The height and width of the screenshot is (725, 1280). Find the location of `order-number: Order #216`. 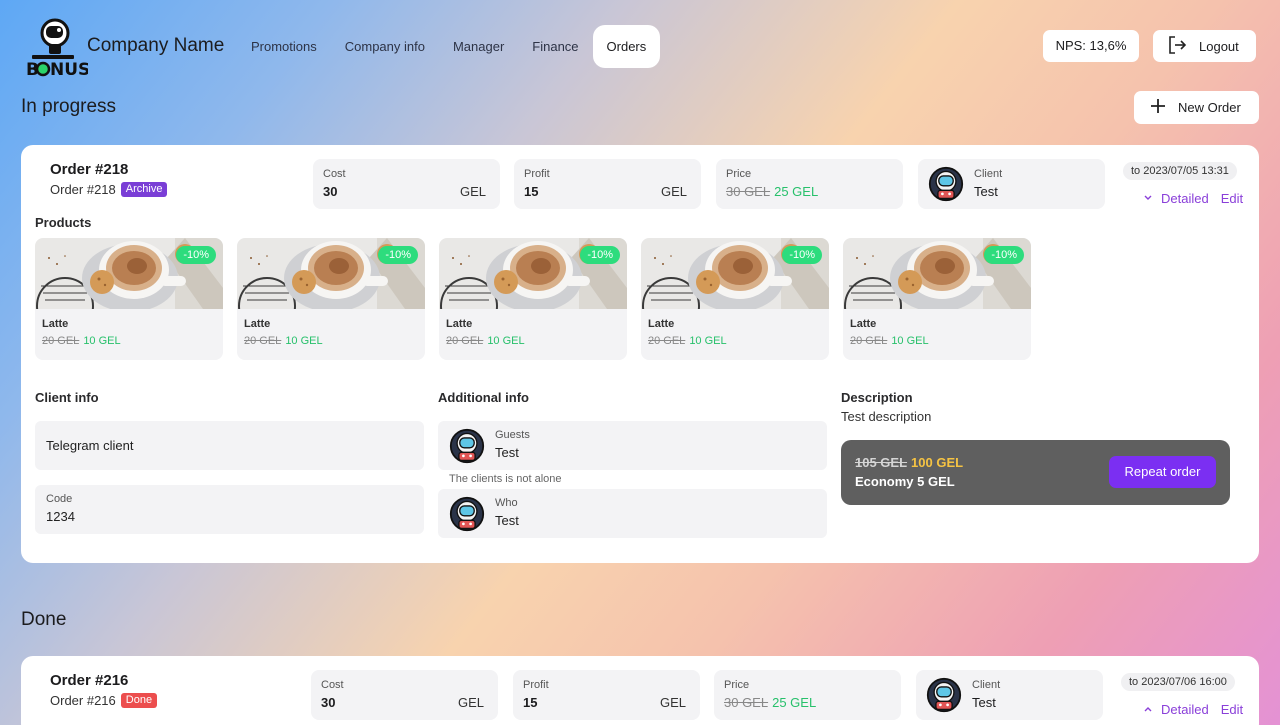

order-number: Order #216 is located at coordinates (83, 700).